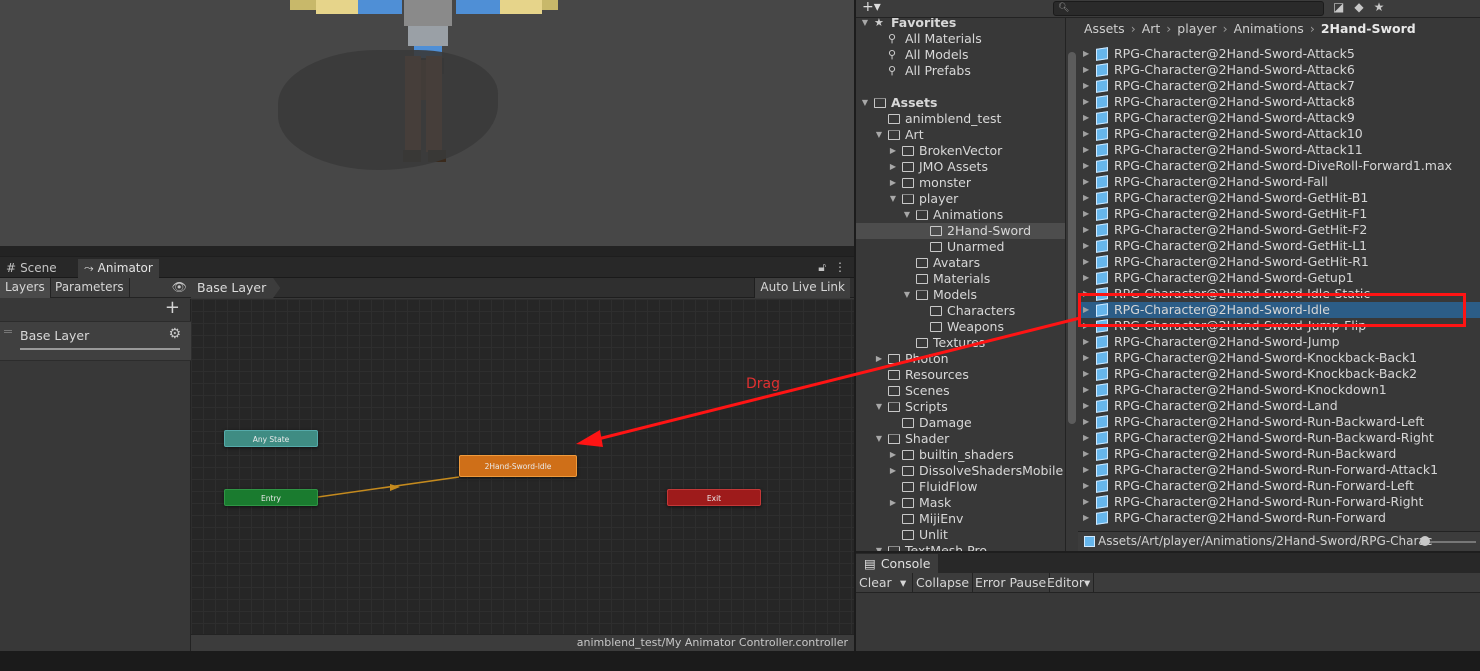  Describe the element at coordinates (1072, 238) in the screenshot. I see `tree-scrollbar` at that location.